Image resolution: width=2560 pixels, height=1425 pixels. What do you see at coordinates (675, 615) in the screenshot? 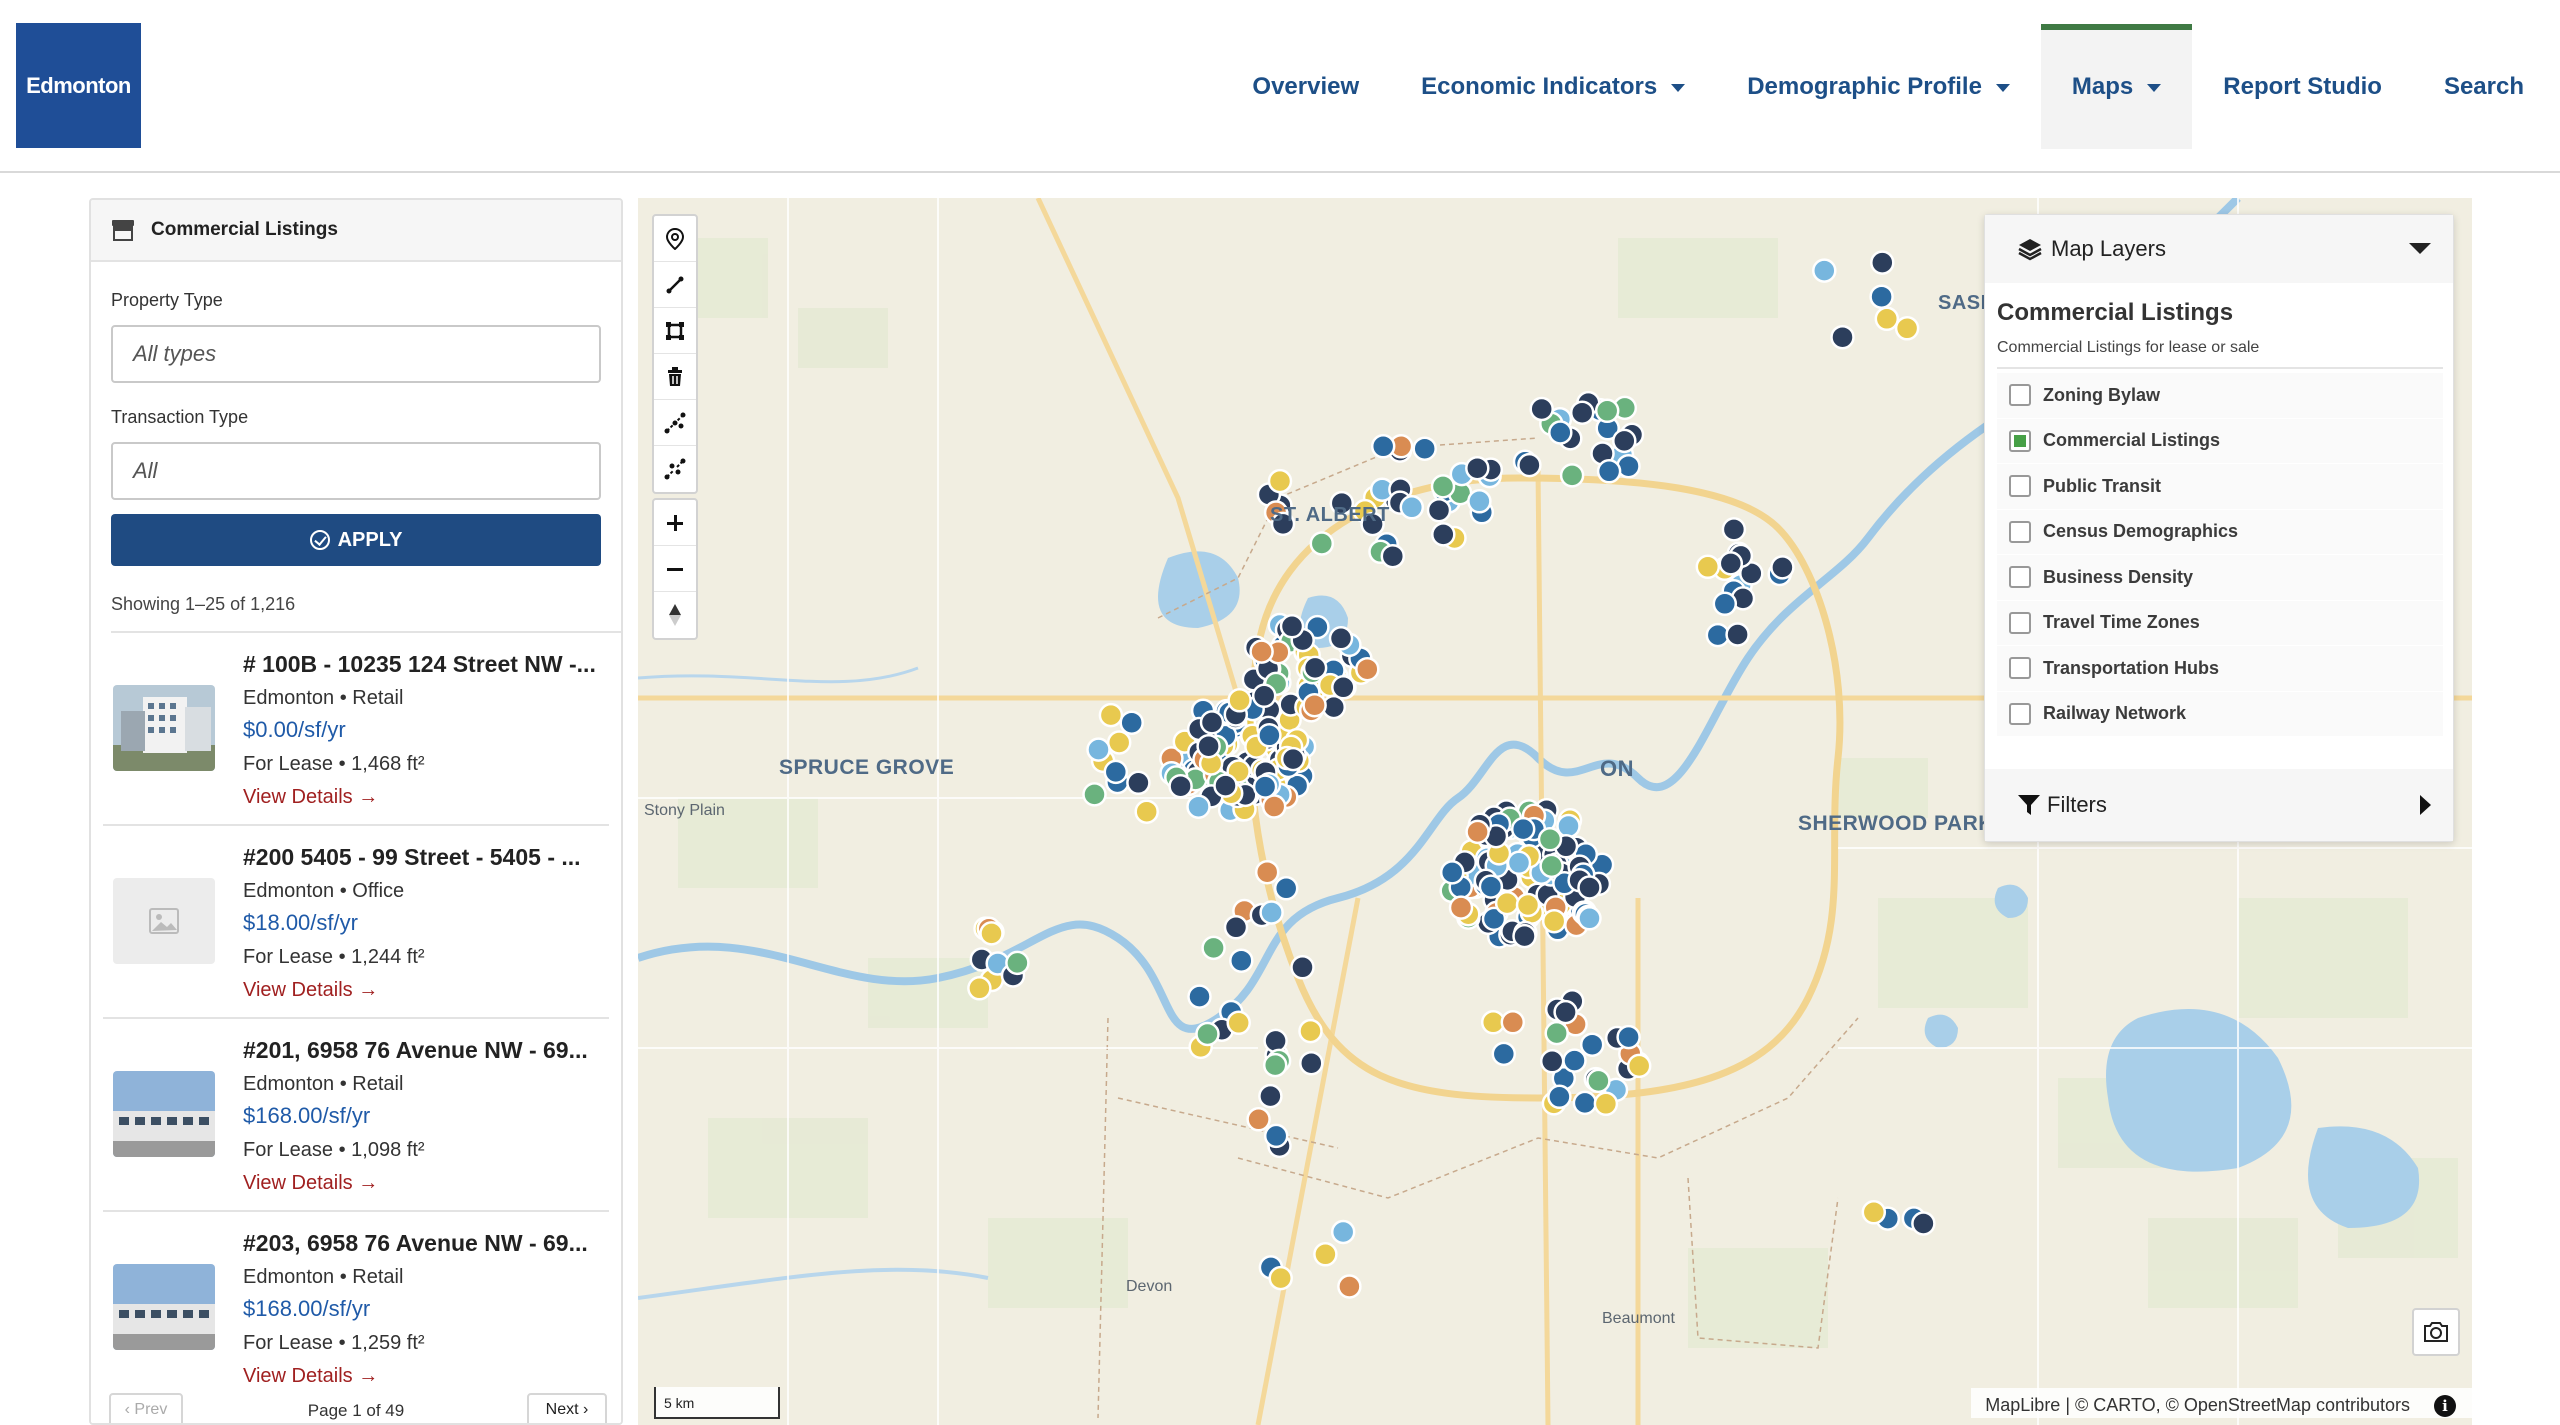
I see `compass-icon` at bounding box center [675, 615].